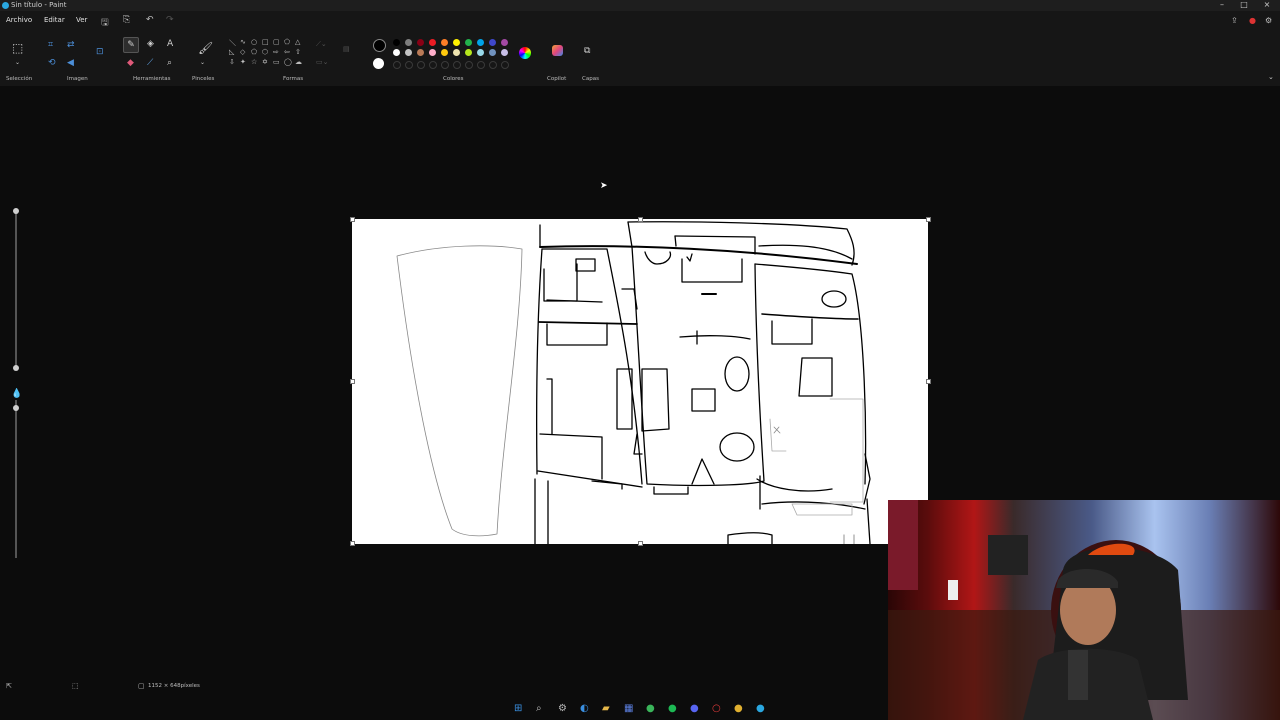  I want to click on curve-shape-icon: ∿, so click(243, 42).